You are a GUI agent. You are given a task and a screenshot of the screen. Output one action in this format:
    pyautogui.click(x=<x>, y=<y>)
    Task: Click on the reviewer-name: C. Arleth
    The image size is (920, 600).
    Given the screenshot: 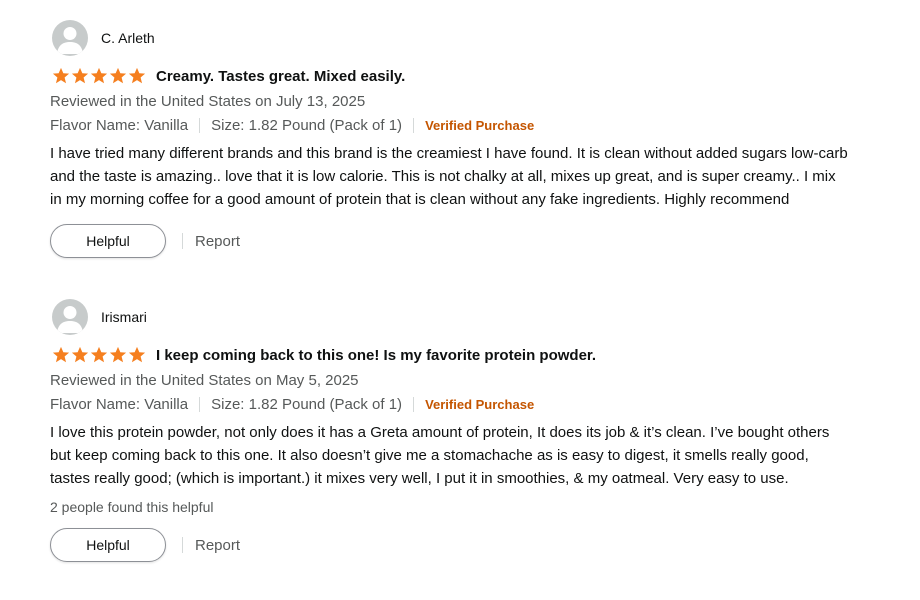 What is the action you would take?
    pyautogui.click(x=128, y=38)
    